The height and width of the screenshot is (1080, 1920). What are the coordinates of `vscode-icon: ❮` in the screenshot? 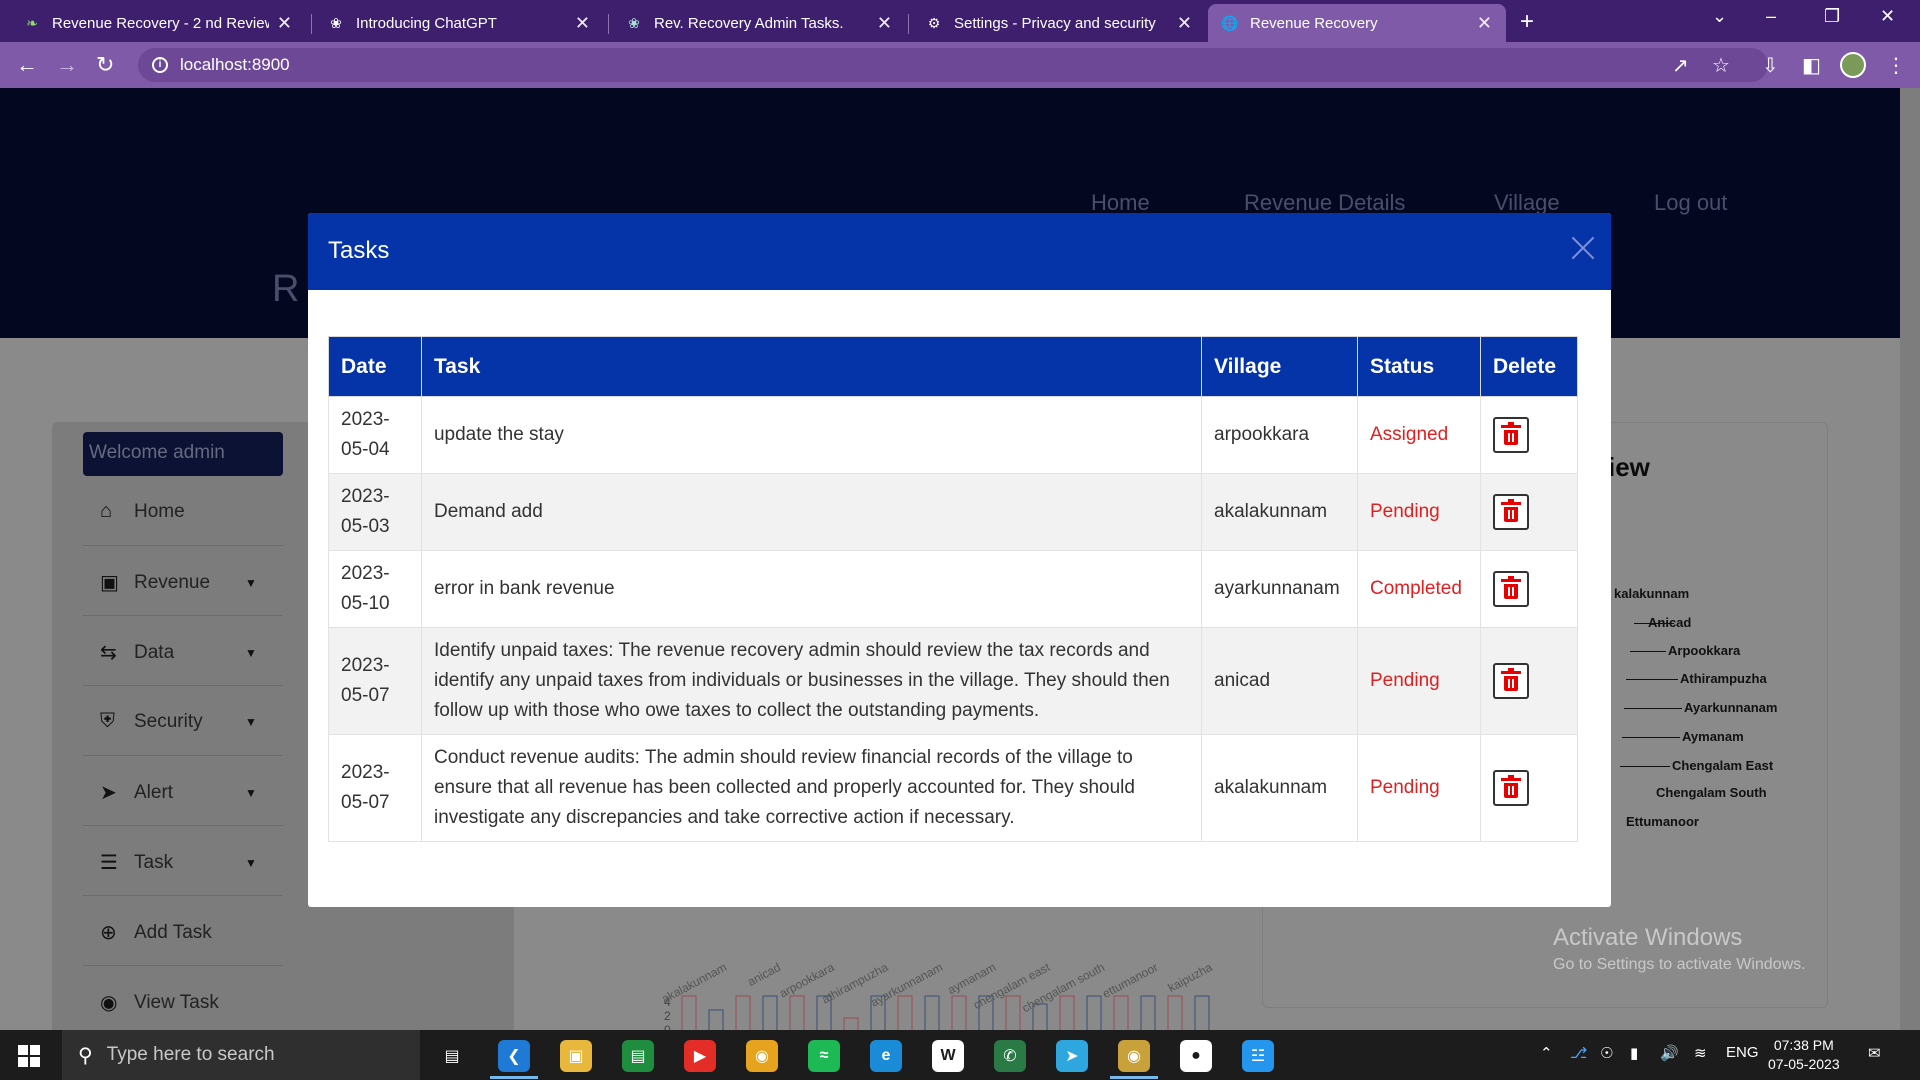 It's located at (514, 1056).